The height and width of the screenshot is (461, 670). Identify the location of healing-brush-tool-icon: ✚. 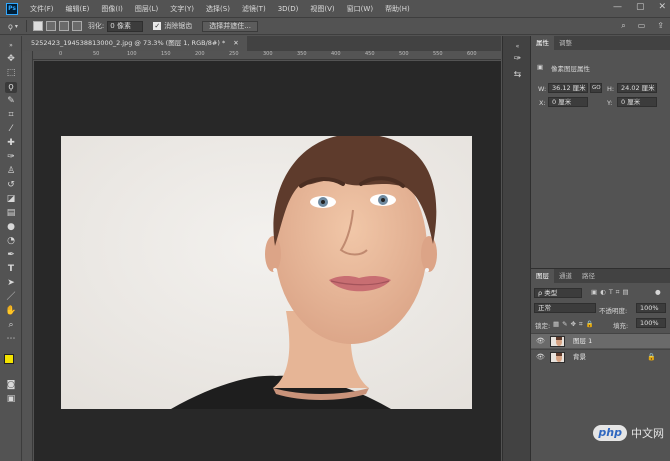
(11, 143).